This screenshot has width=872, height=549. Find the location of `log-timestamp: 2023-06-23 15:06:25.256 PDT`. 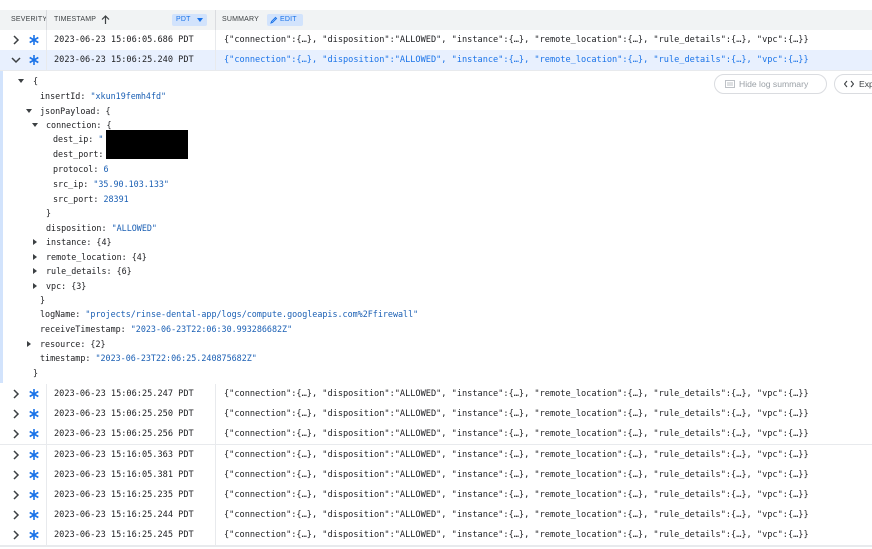

log-timestamp: 2023-06-23 15:06:25.256 PDT is located at coordinates (124, 434).